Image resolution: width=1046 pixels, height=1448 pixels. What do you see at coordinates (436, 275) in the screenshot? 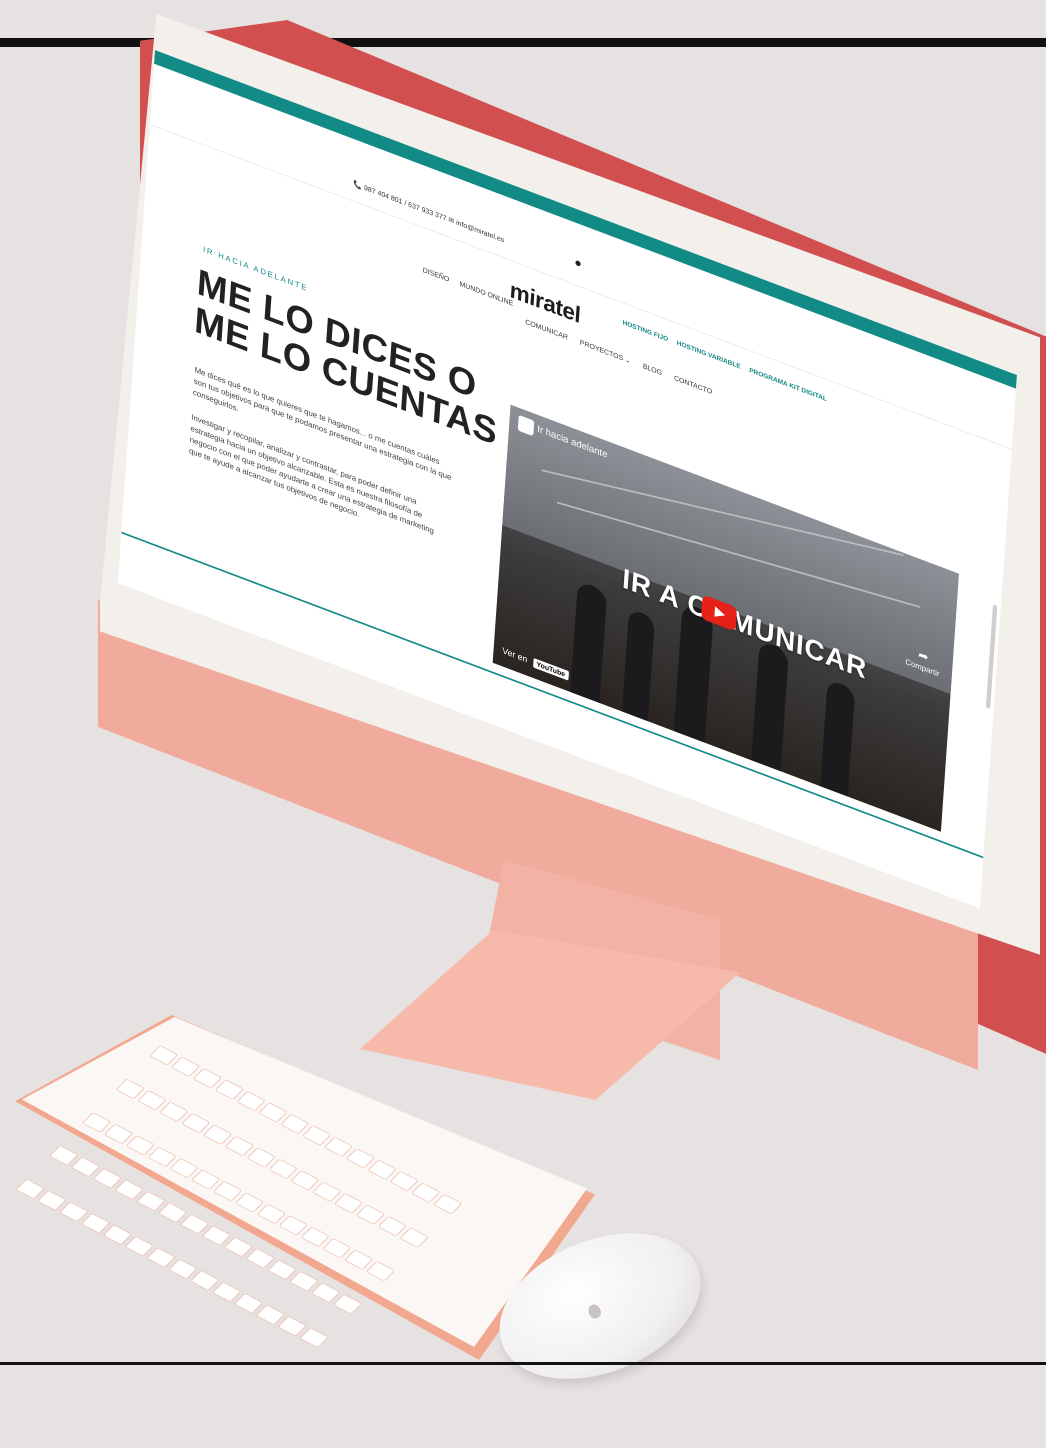
I see `nav-item-diseno: DISEÑO` at bounding box center [436, 275].